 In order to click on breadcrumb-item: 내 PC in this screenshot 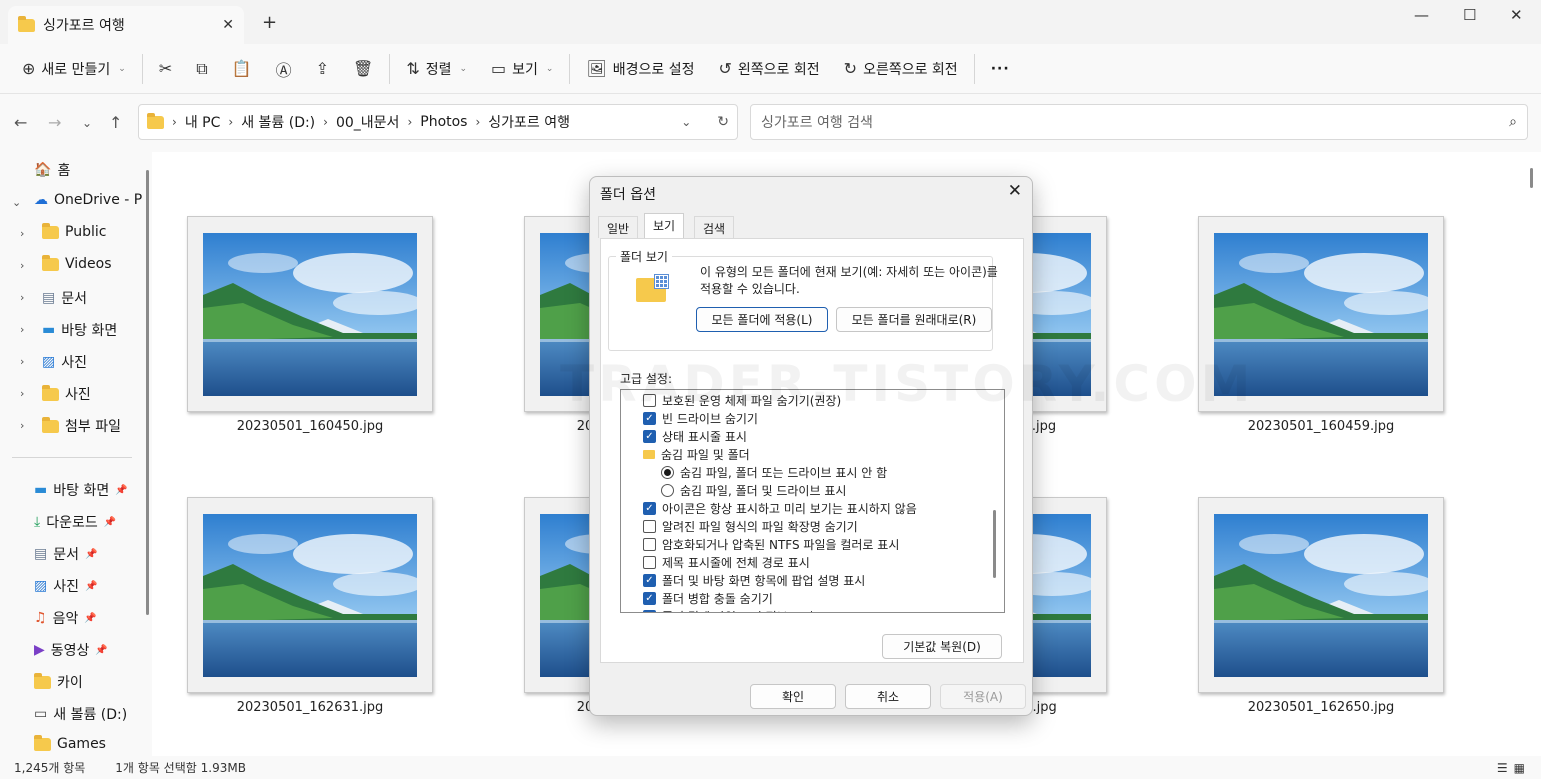, I will do `click(203, 122)`.